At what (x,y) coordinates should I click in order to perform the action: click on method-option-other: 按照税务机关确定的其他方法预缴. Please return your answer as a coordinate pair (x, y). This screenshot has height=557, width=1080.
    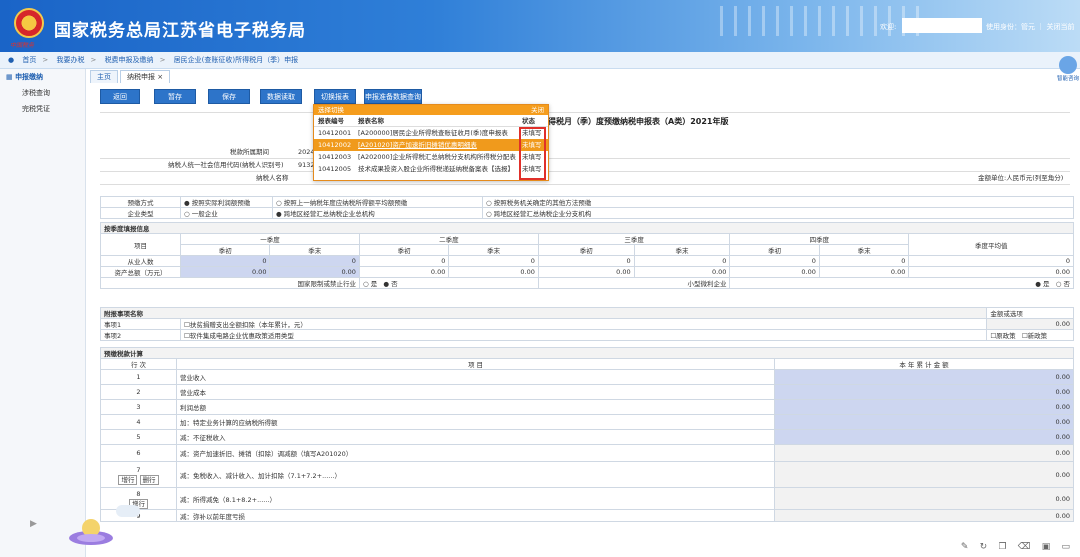
    Looking at the image, I should click on (542, 203).